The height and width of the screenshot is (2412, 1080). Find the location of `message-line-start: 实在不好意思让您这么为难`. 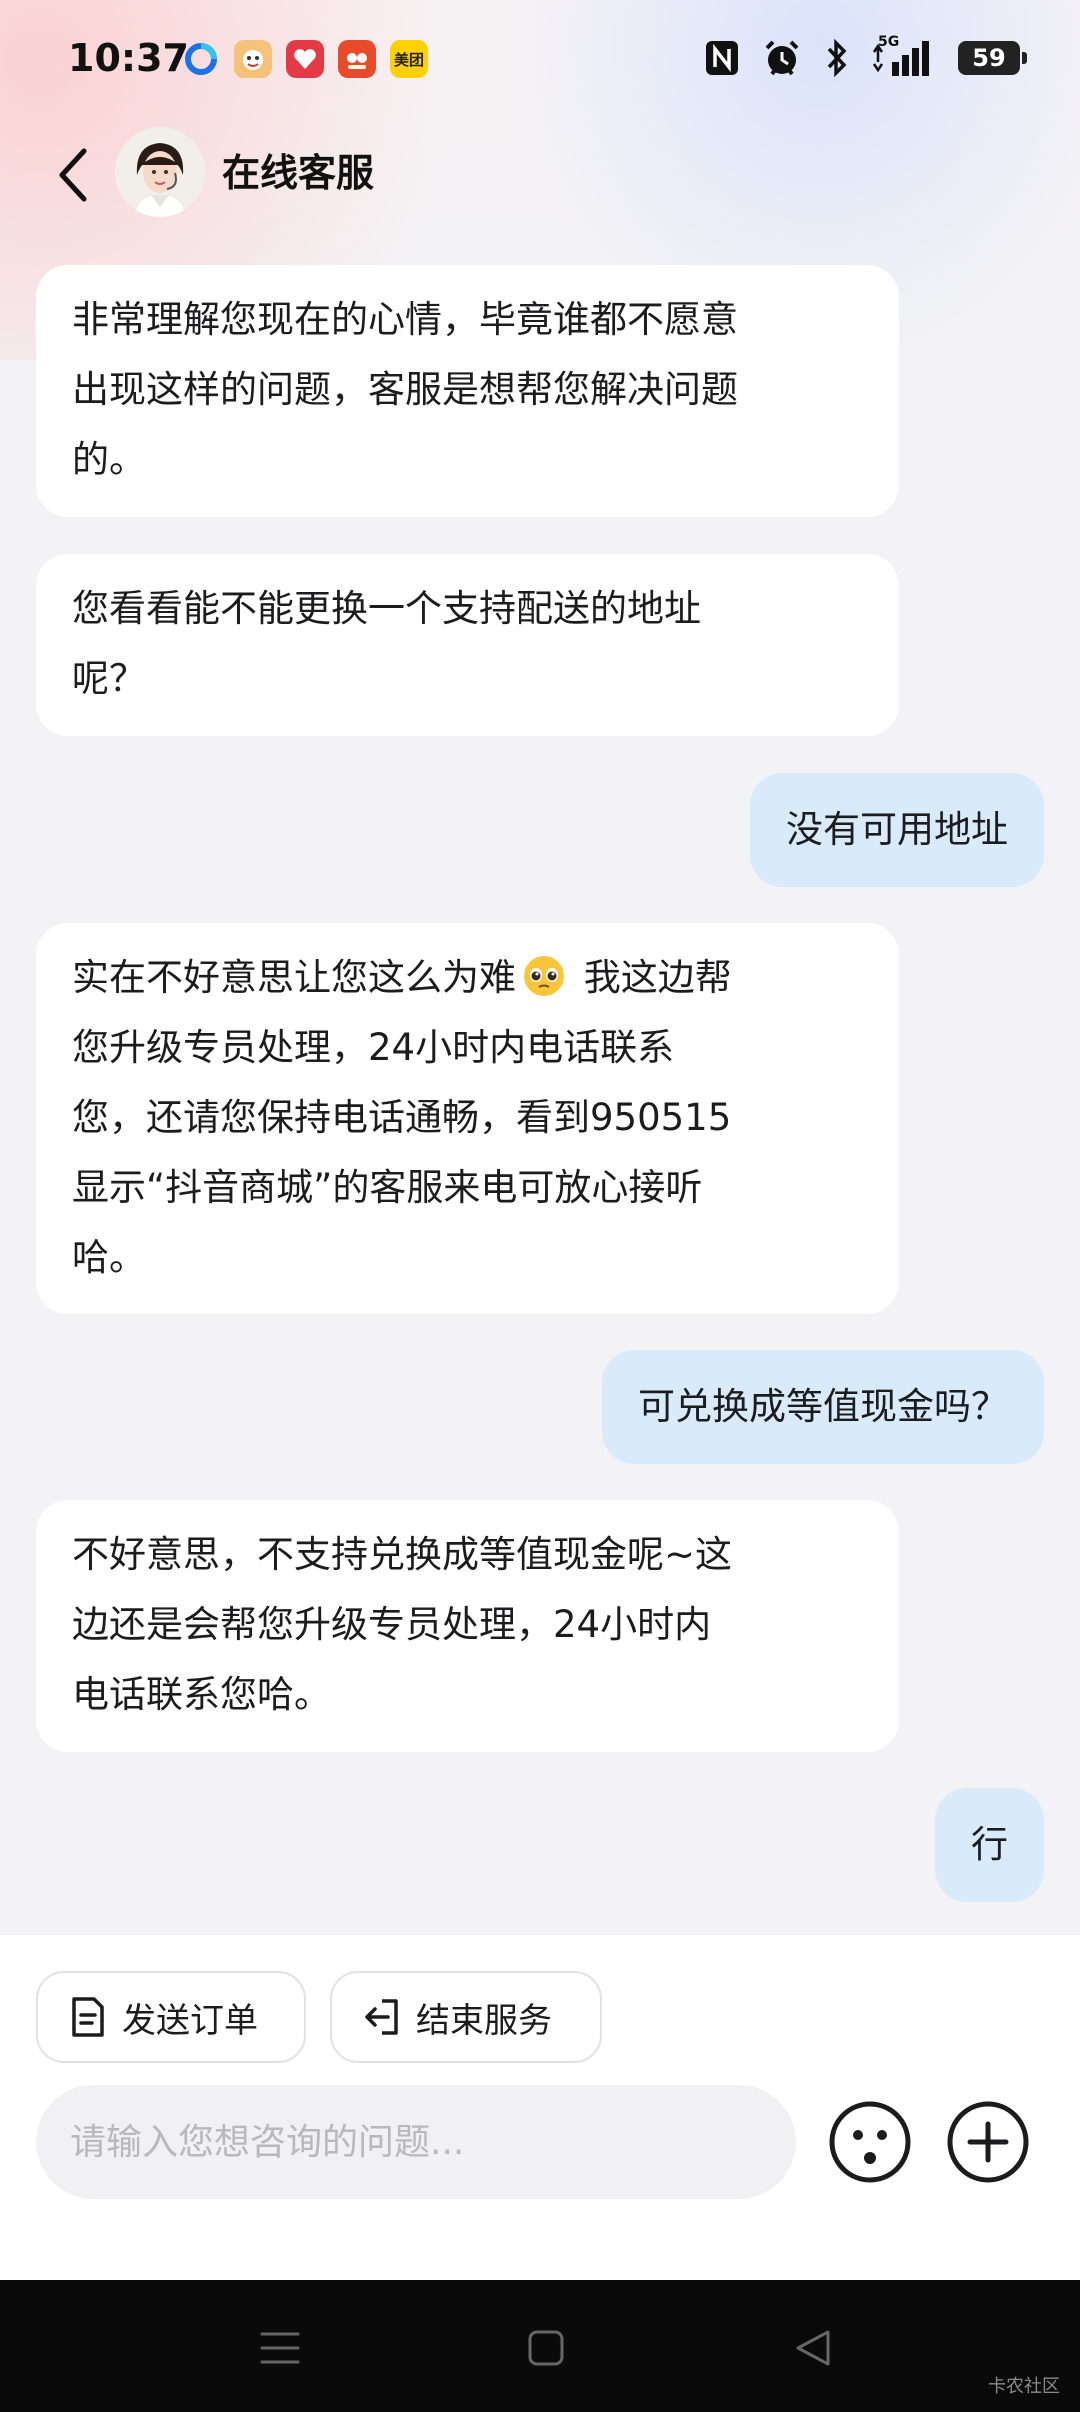

message-line-start: 实在不好意思让您这么为难 is located at coordinates (294, 977).